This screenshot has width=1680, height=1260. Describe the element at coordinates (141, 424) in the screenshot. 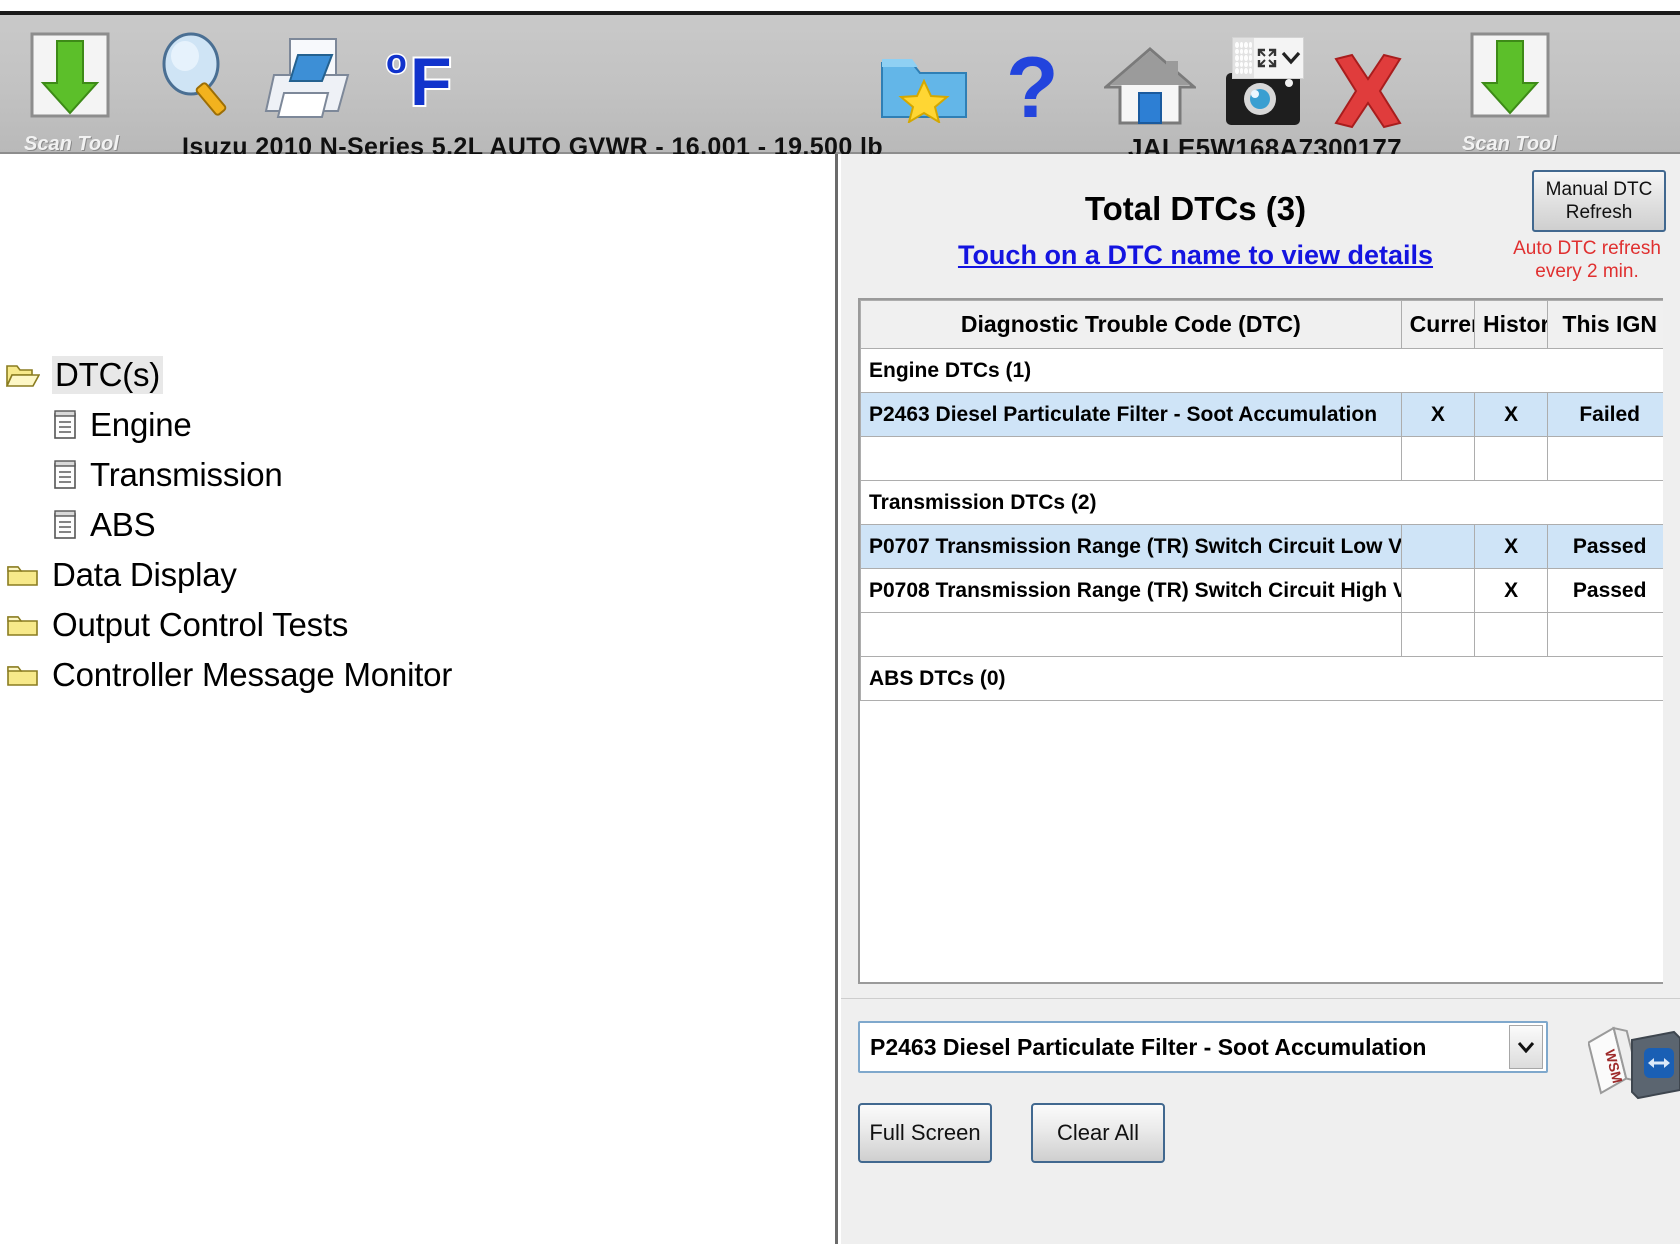

I see `sidebar-item-label: Engine` at that location.